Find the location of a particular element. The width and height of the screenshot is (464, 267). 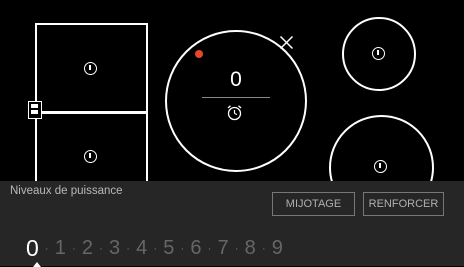

zone-rear-right is located at coordinates (379, 54).